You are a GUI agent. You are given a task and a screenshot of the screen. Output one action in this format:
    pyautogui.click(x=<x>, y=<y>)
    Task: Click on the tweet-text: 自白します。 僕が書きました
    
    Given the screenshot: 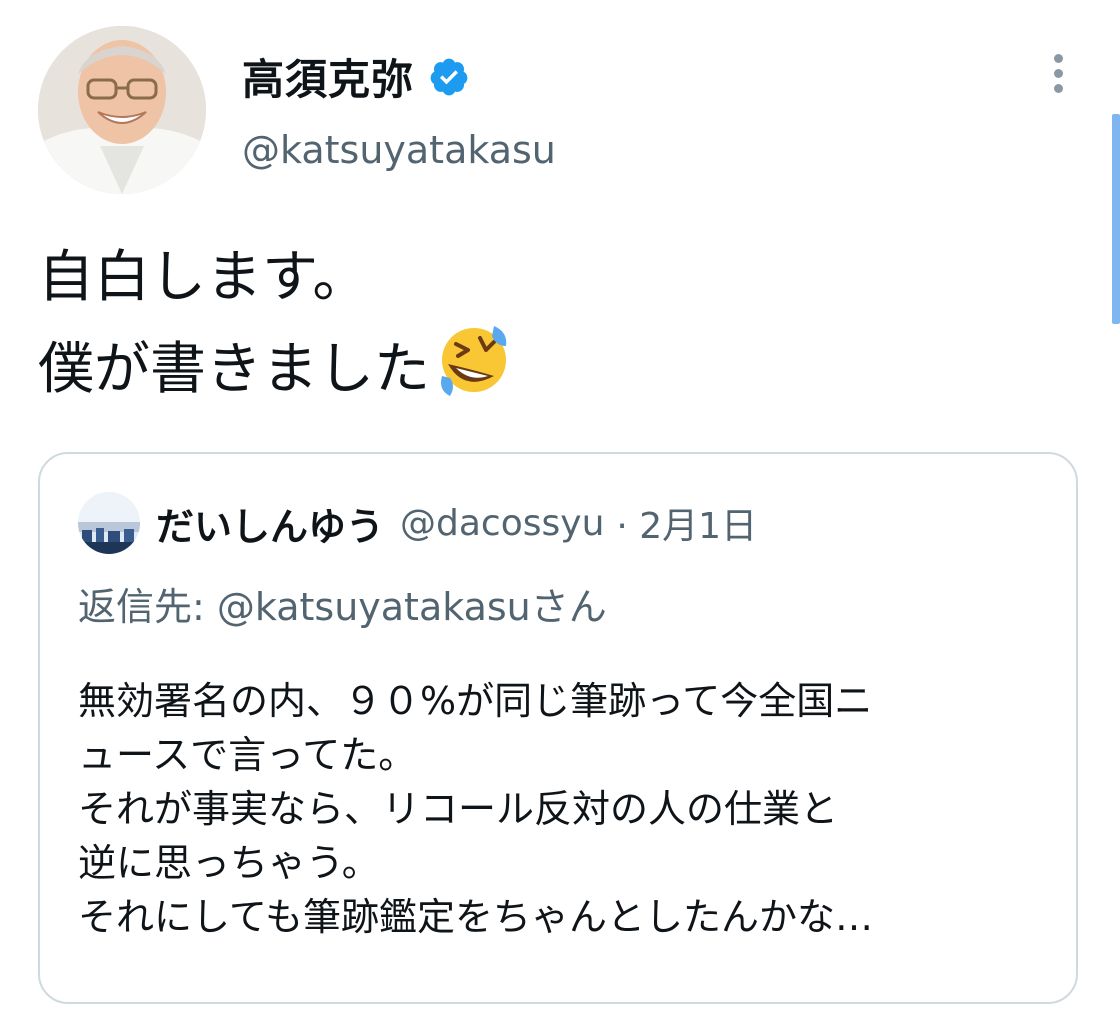 What is the action you would take?
    pyautogui.click(x=276, y=324)
    